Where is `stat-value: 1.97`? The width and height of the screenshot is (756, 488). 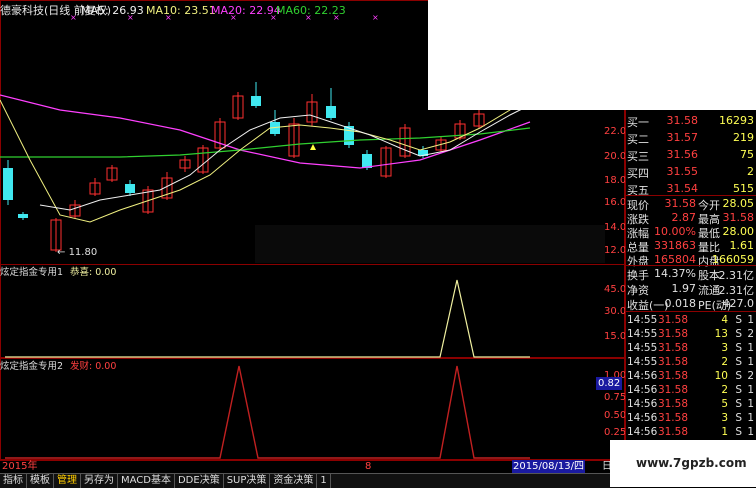 stat-value: 1.97 is located at coordinates (684, 288).